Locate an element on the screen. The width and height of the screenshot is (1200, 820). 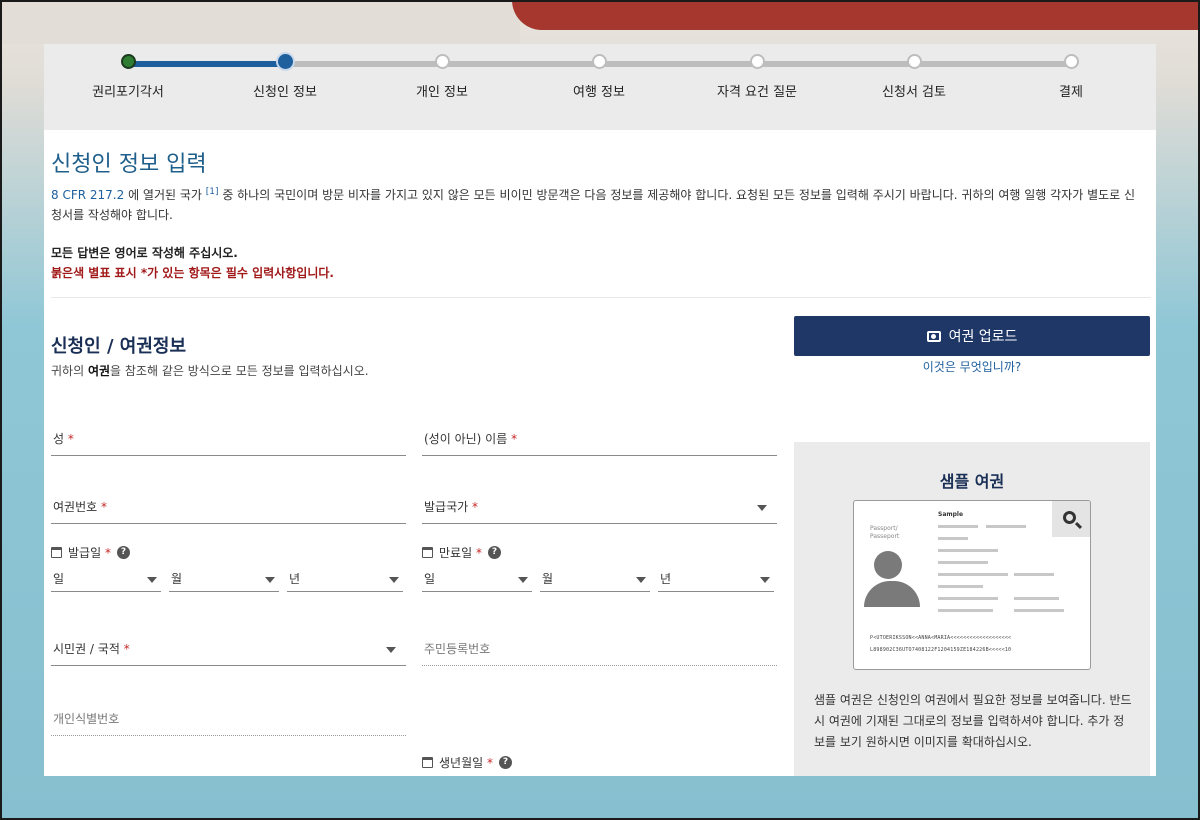
birth-date-label: 생년월일 * is located at coordinates (466, 763).